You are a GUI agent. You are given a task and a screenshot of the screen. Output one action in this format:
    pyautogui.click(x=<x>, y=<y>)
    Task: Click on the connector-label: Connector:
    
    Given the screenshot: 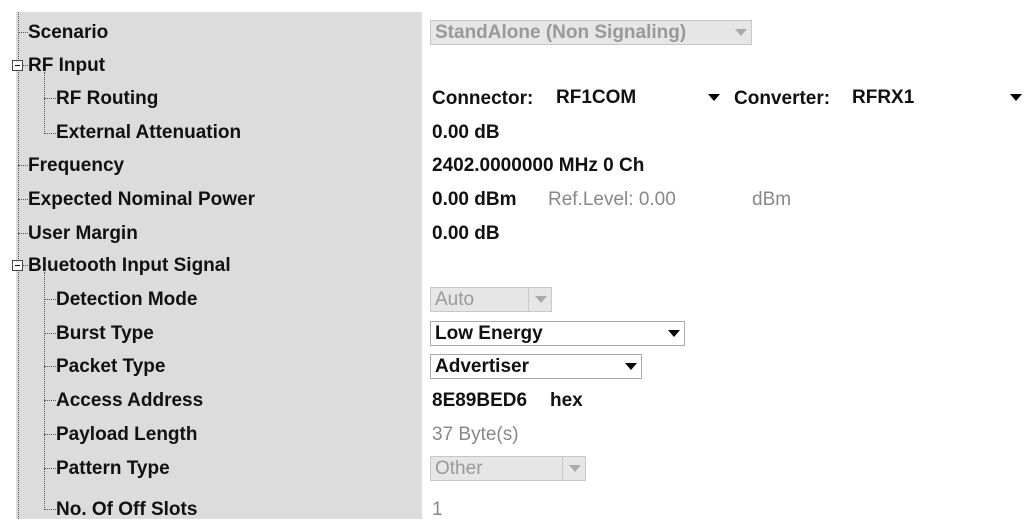 What is the action you would take?
    pyautogui.click(x=483, y=98)
    